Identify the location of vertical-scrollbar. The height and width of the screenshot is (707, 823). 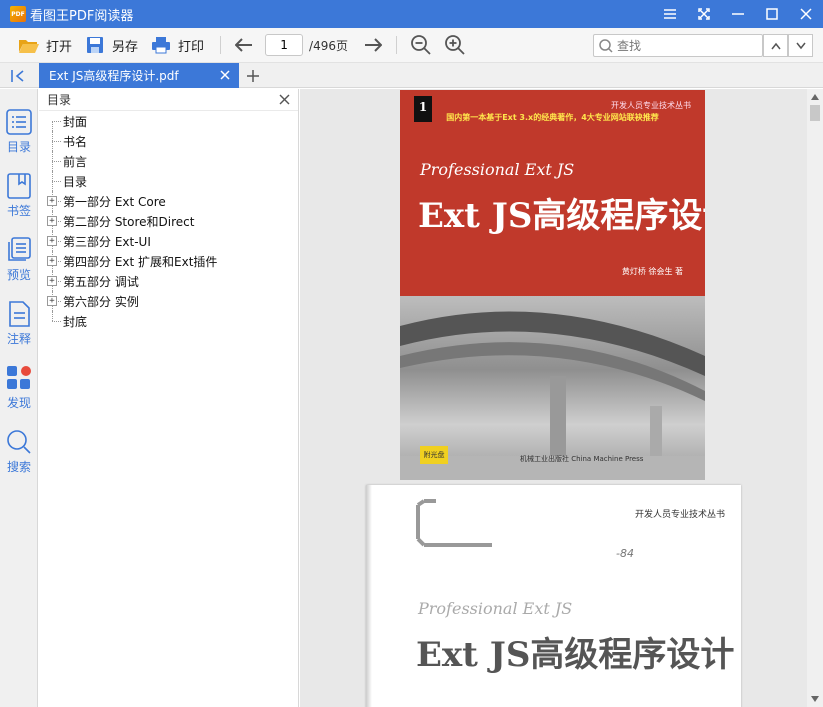
(815, 398).